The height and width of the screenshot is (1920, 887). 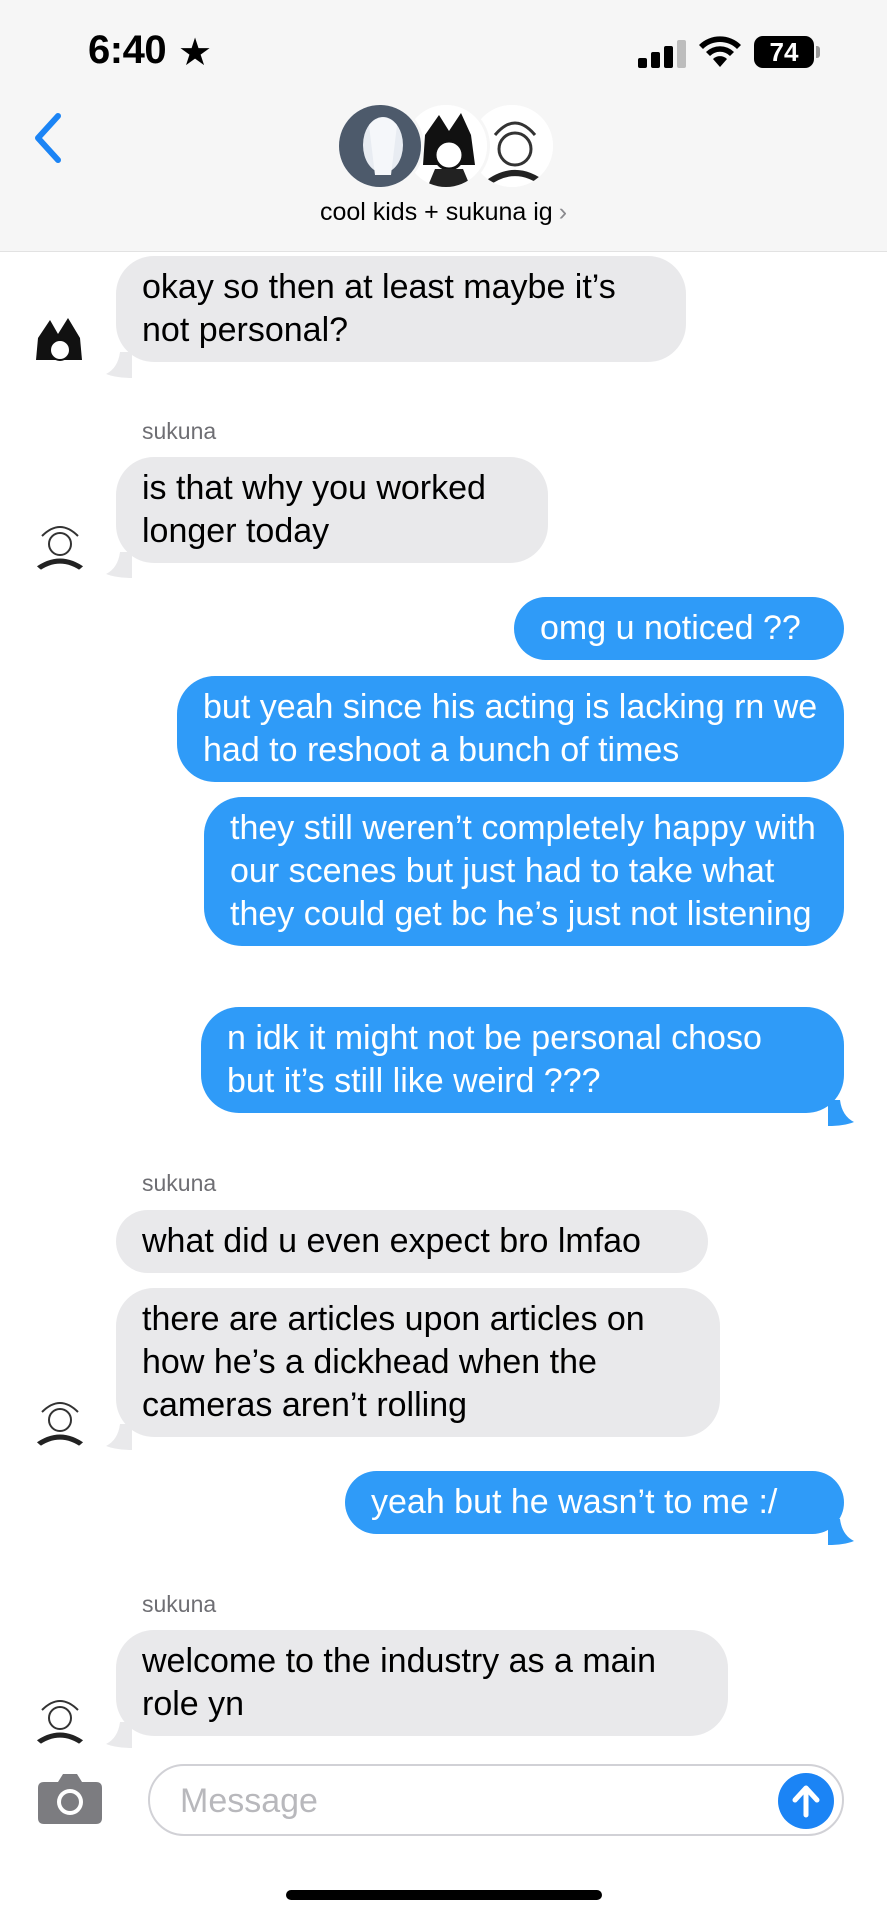 I want to click on camera-icon, so click(x=70, y=1798).